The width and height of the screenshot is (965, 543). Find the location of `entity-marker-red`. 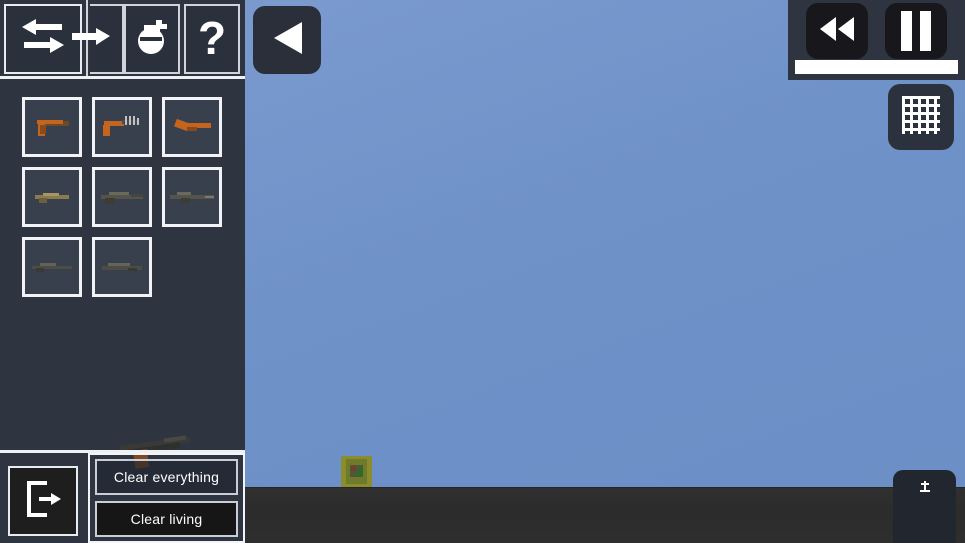

entity-marker-red is located at coordinates (353, 468).